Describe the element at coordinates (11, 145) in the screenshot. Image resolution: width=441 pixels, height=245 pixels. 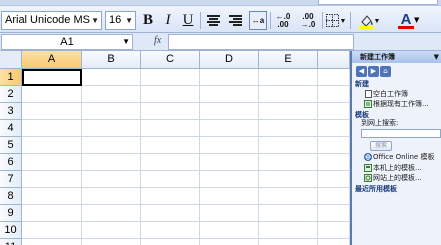
I see `row-header-5: 5` at that location.